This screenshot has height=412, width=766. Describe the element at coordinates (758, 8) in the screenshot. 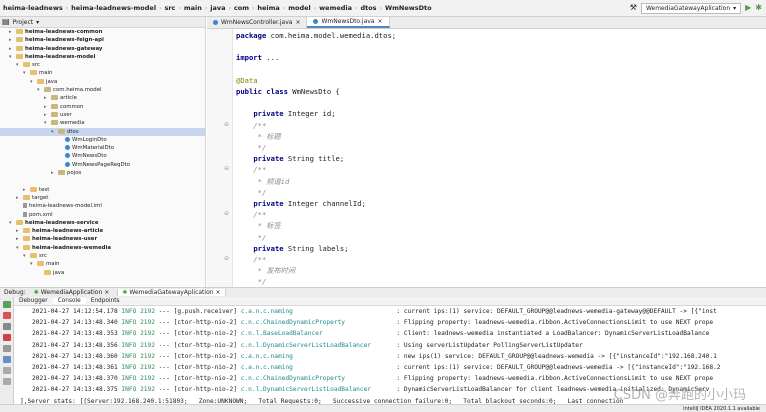

I see `debug-icon: ✱` at that location.